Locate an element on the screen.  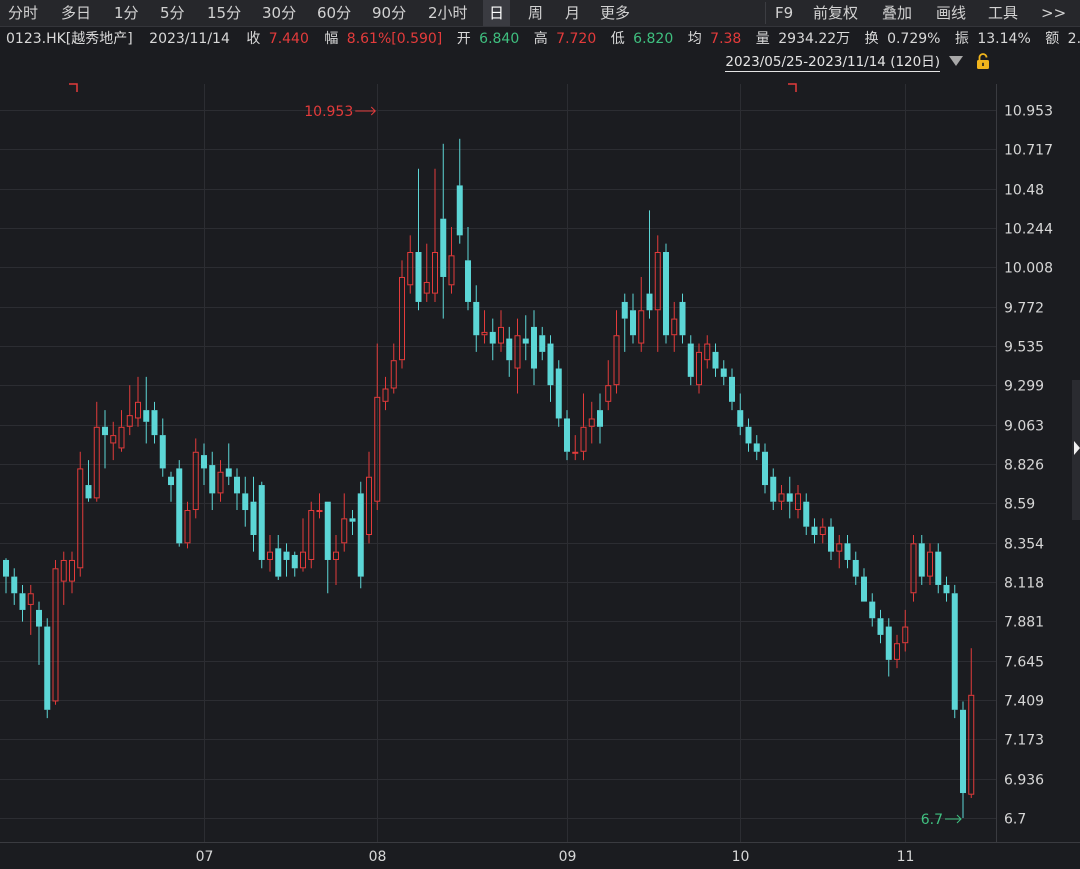
expand-right-icon is located at coordinates (1077, 448).